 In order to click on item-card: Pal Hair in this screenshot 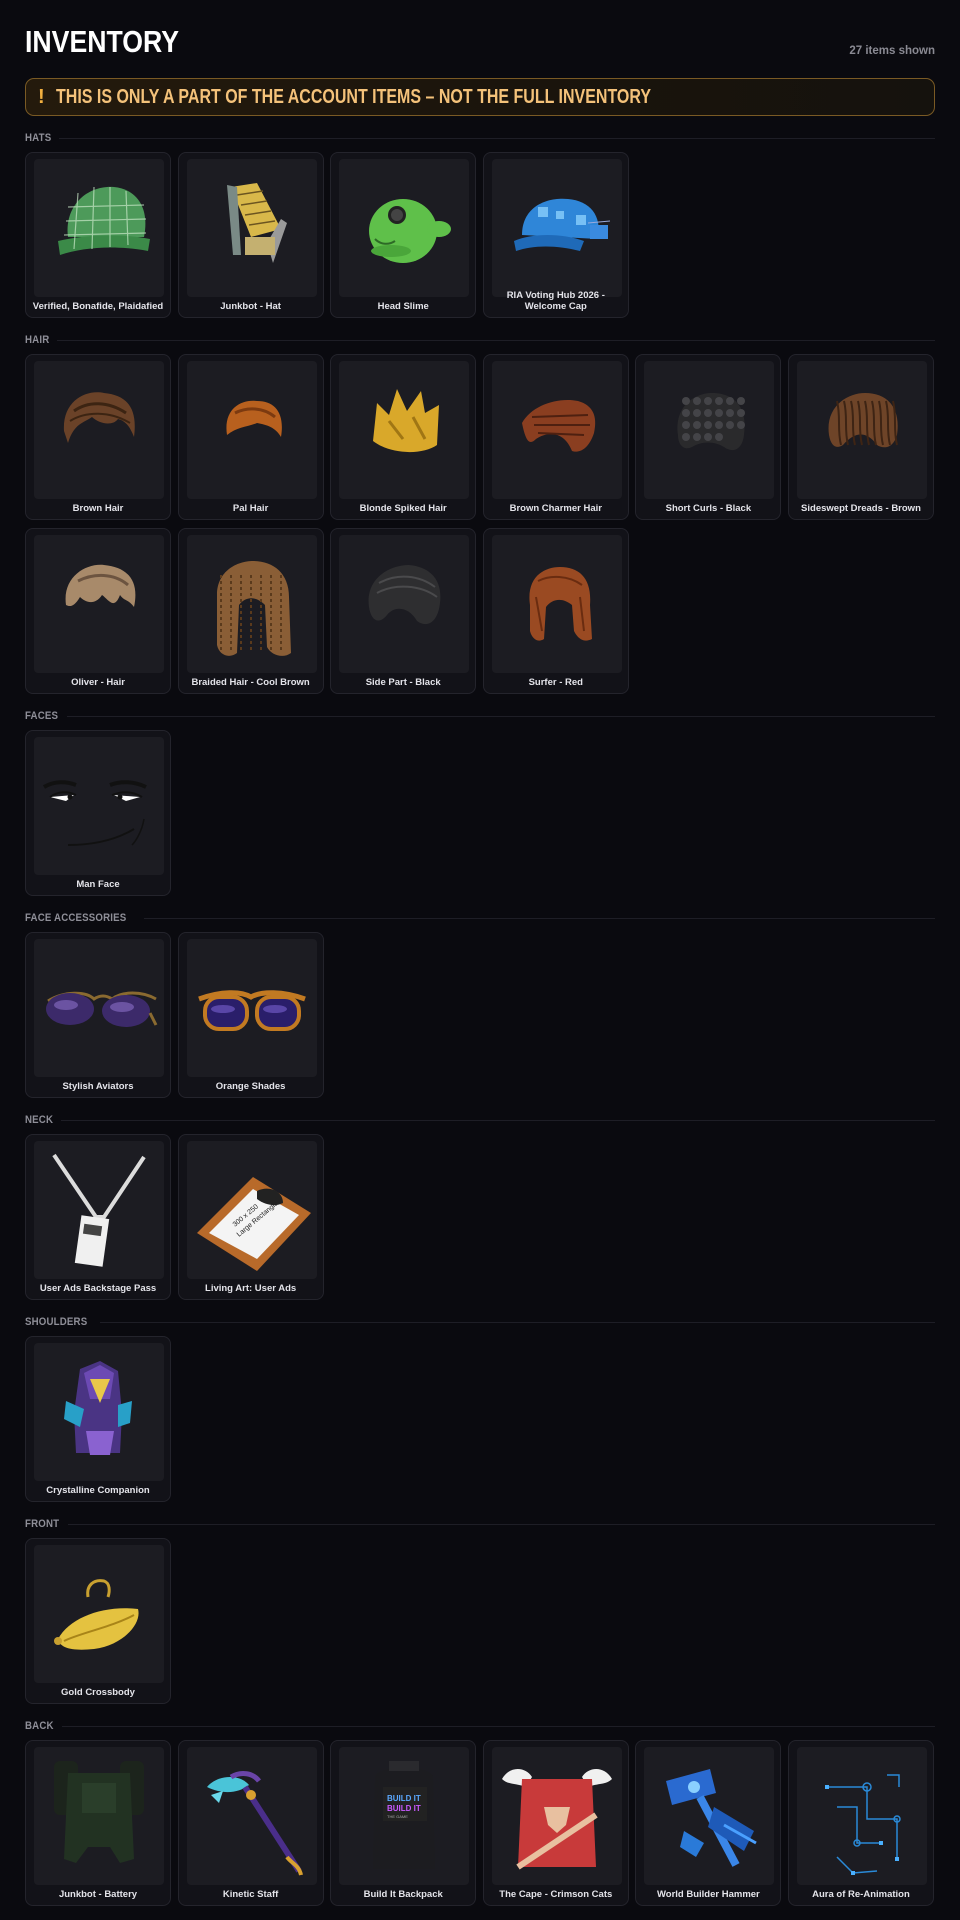, I will do `click(250, 437)`.